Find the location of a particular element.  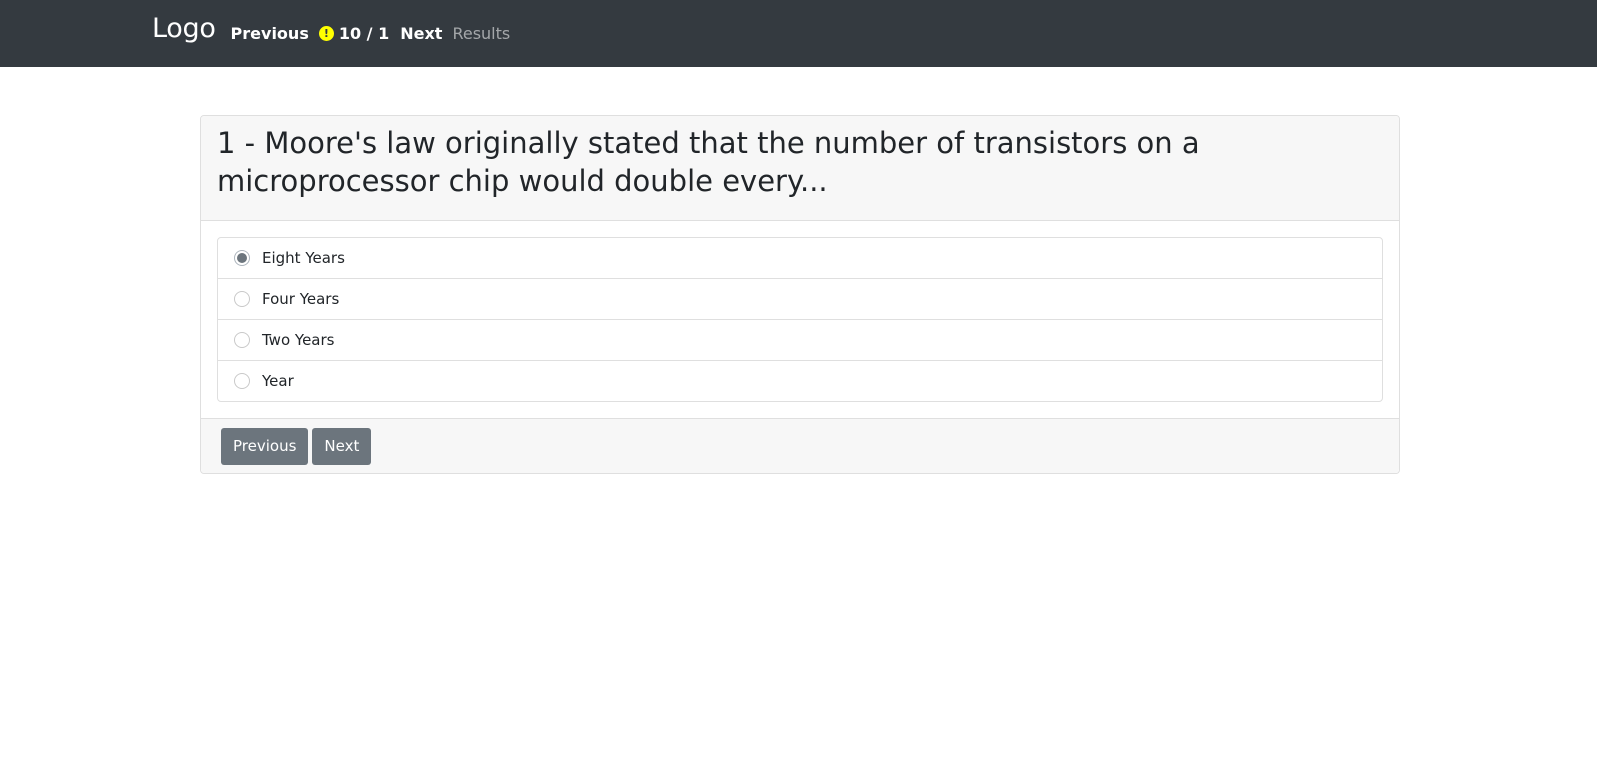

answer-option: Two Years is located at coordinates (800, 340).